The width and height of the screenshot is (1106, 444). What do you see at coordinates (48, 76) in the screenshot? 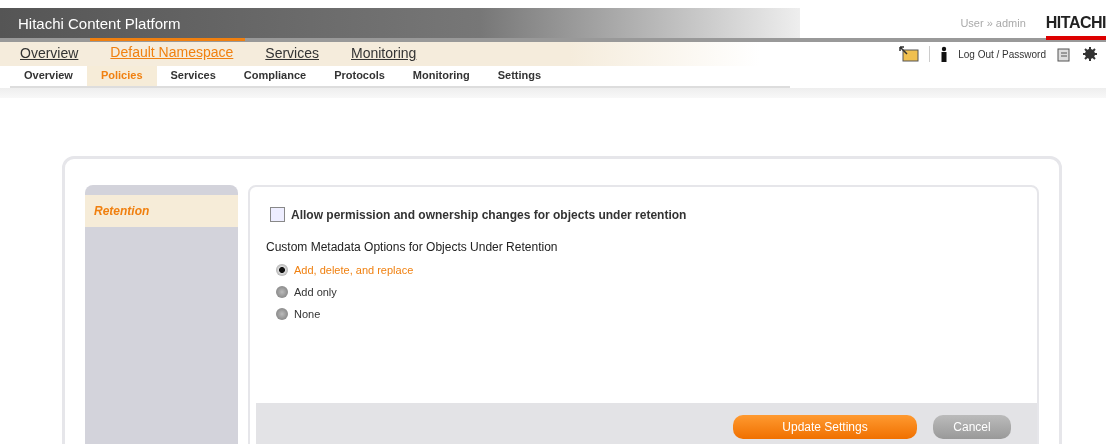
I see `sub-tab: Overview` at bounding box center [48, 76].